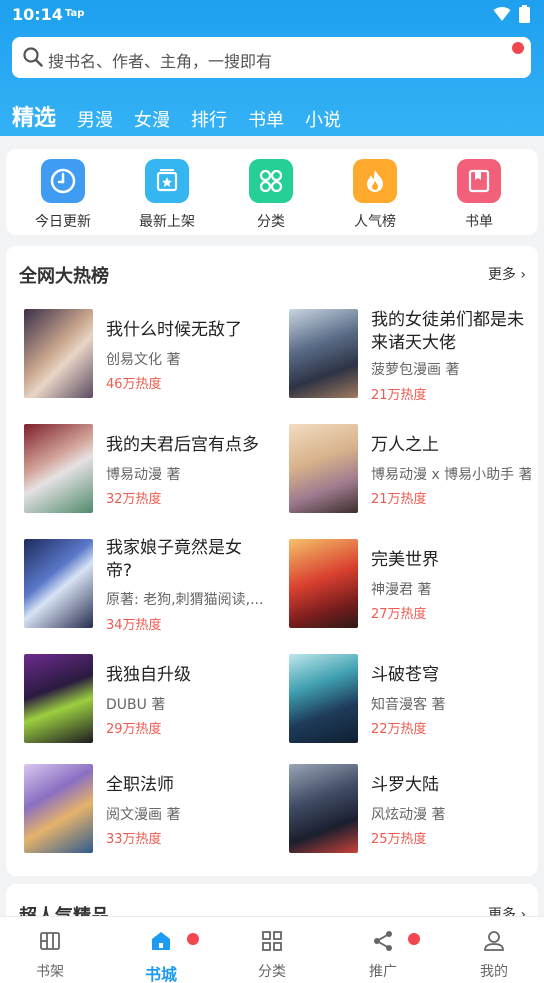 This screenshot has height=983, width=544. I want to click on tab-featured: 精选, so click(34, 116).